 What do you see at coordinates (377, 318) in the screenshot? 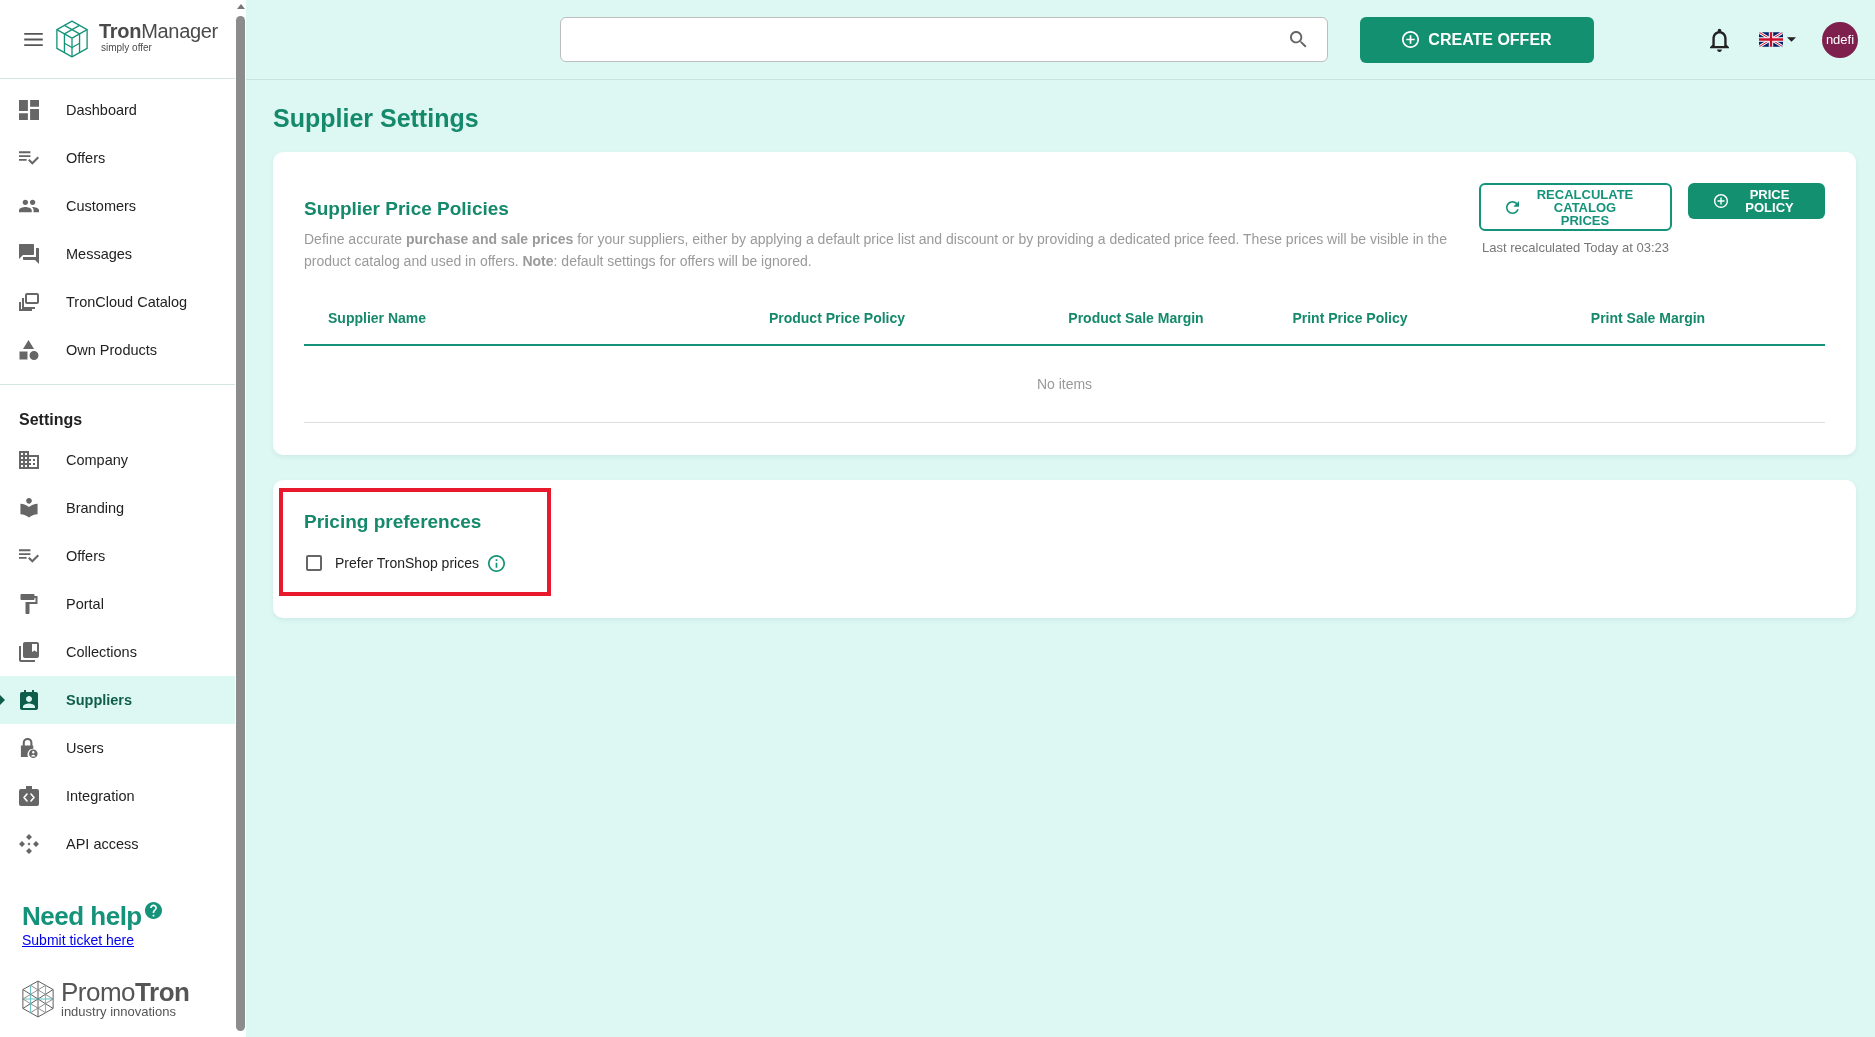
I see `column-header: Supplier Name` at bounding box center [377, 318].